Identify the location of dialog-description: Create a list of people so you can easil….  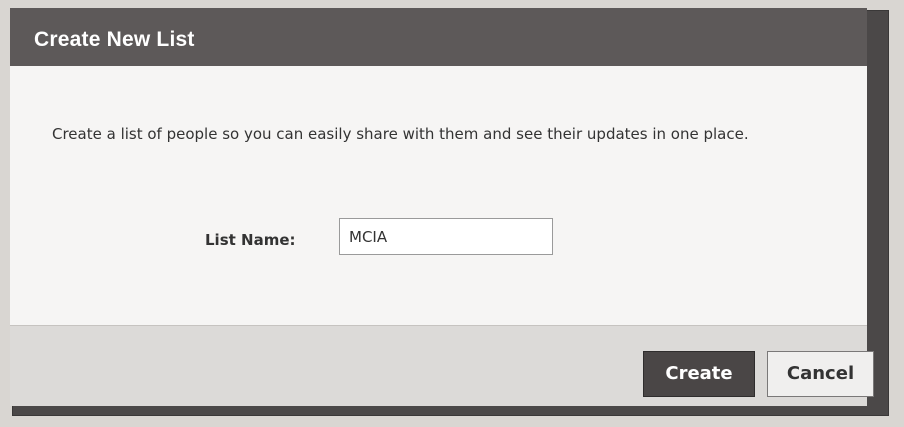
(400, 134).